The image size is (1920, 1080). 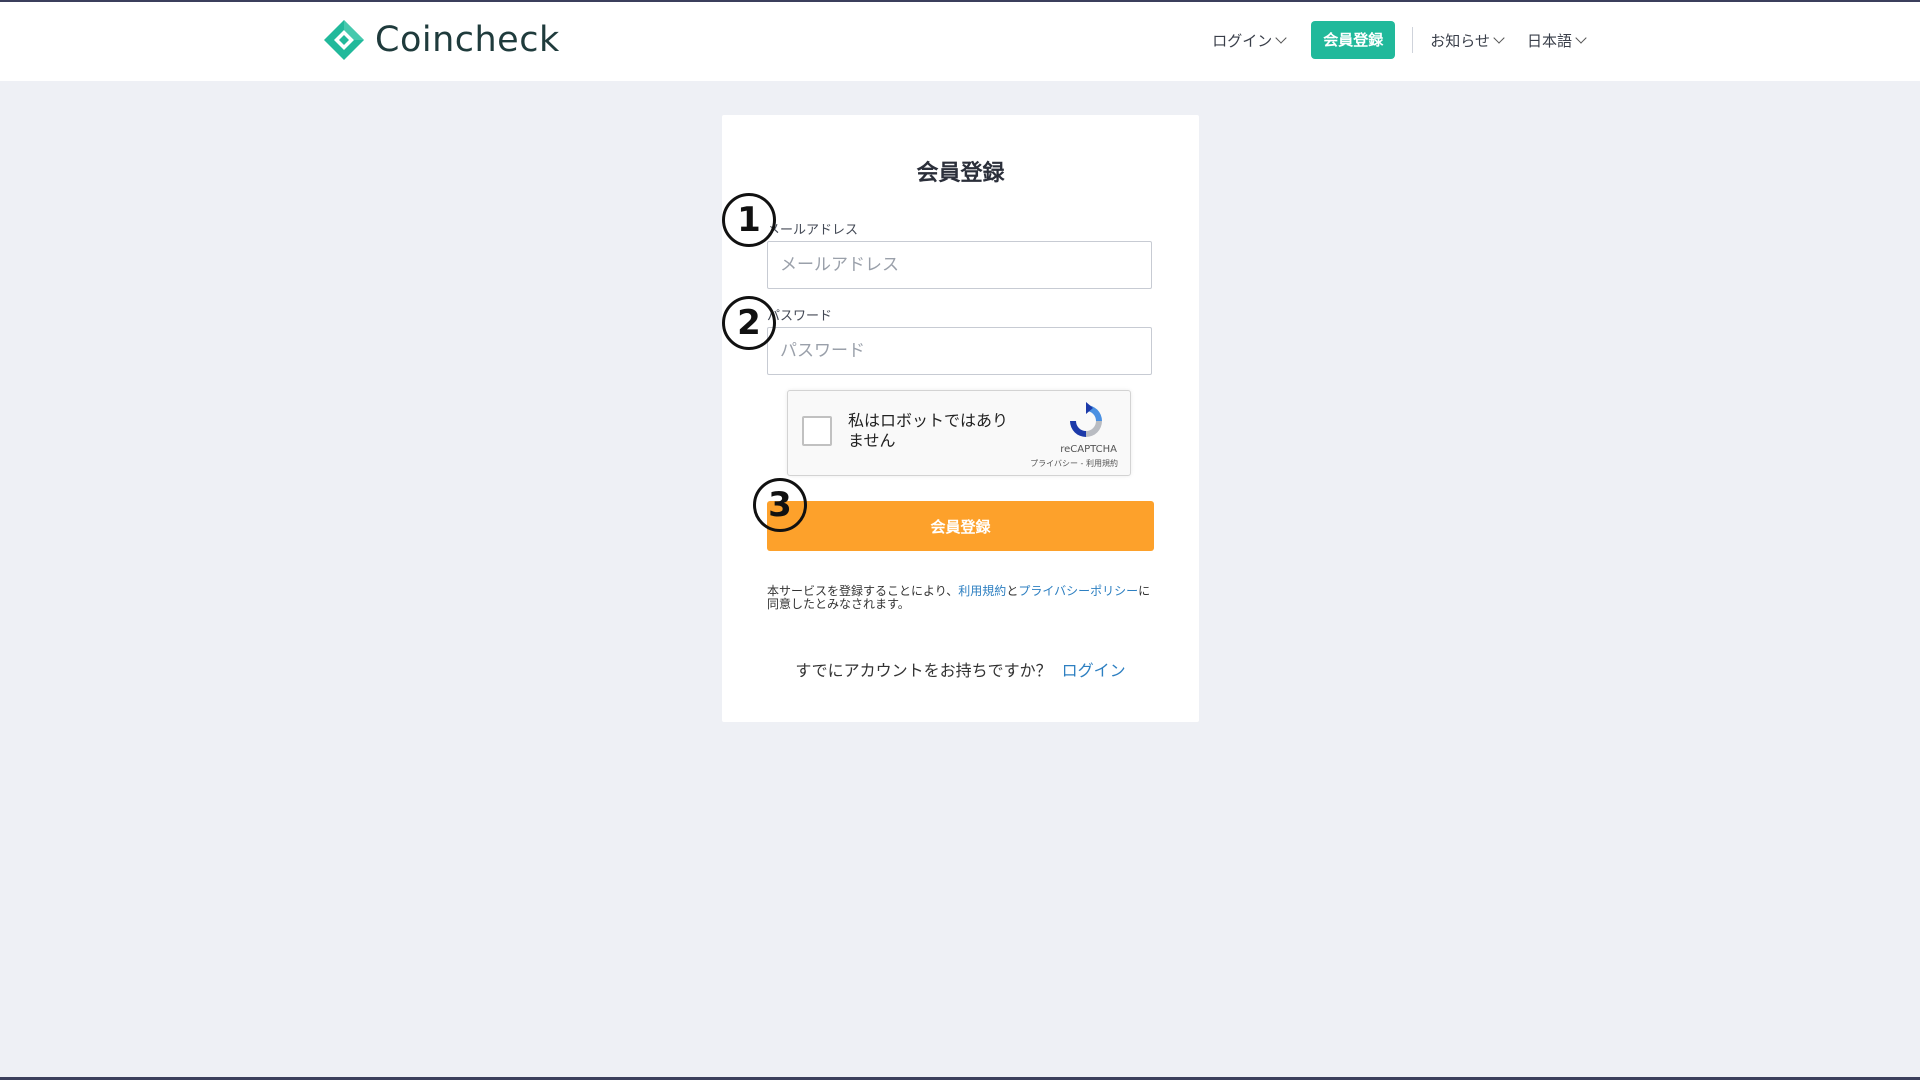 I want to click on recaptcha-checkbox, so click(x=817, y=431).